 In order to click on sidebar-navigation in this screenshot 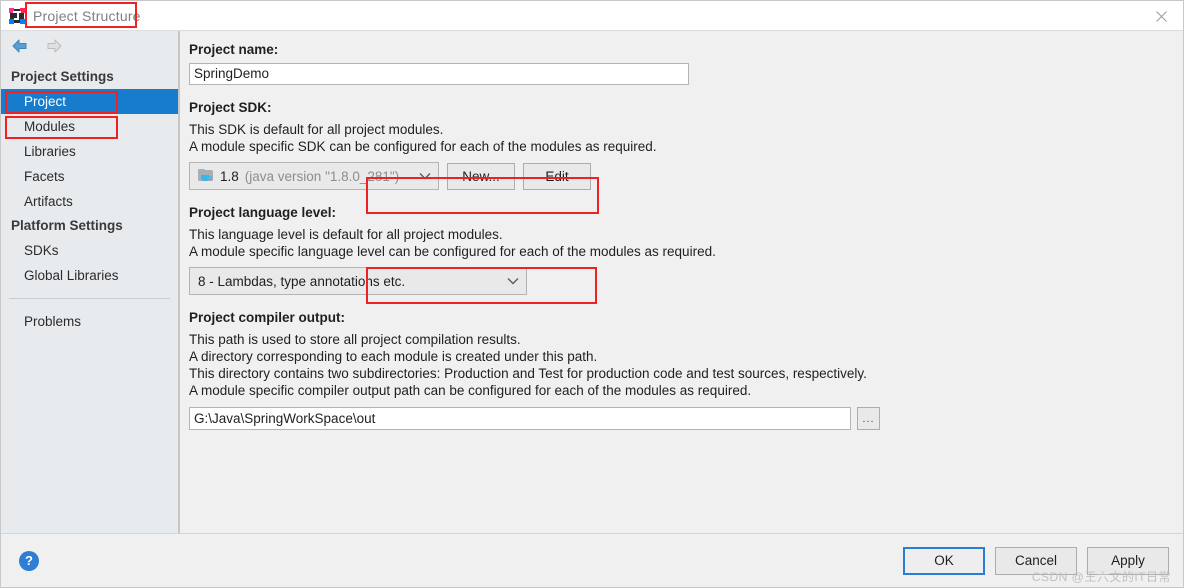, I will do `click(89, 46)`.